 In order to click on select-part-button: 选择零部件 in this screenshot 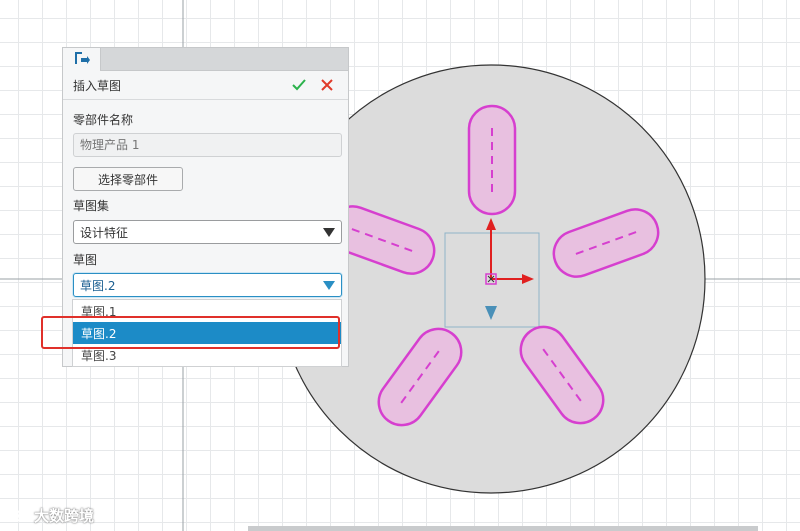, I will do `click(128, 179)`.